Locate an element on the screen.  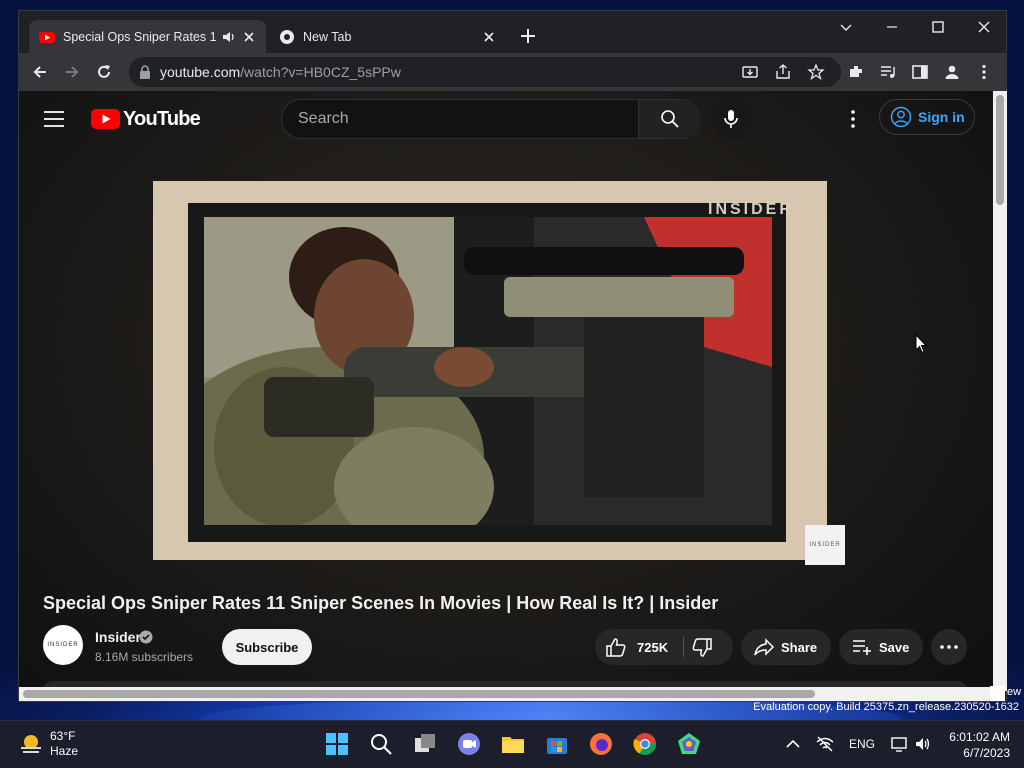
vertical-scroll-thumb is located at coordinates (1000, 150).